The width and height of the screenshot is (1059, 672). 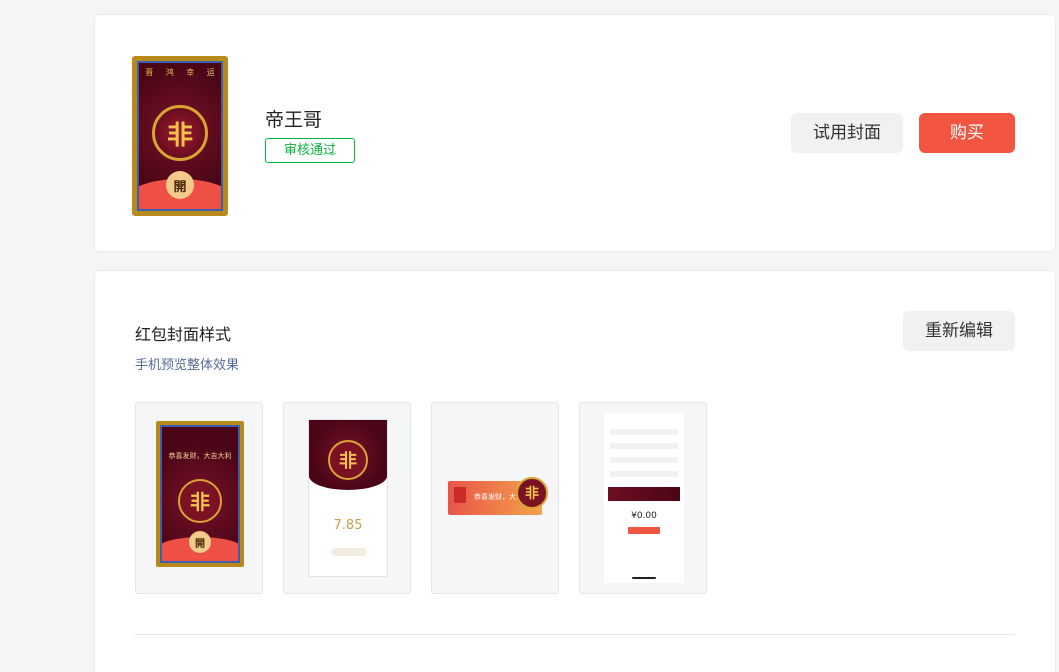 I want to click on divider, so click(x=575, y=634).